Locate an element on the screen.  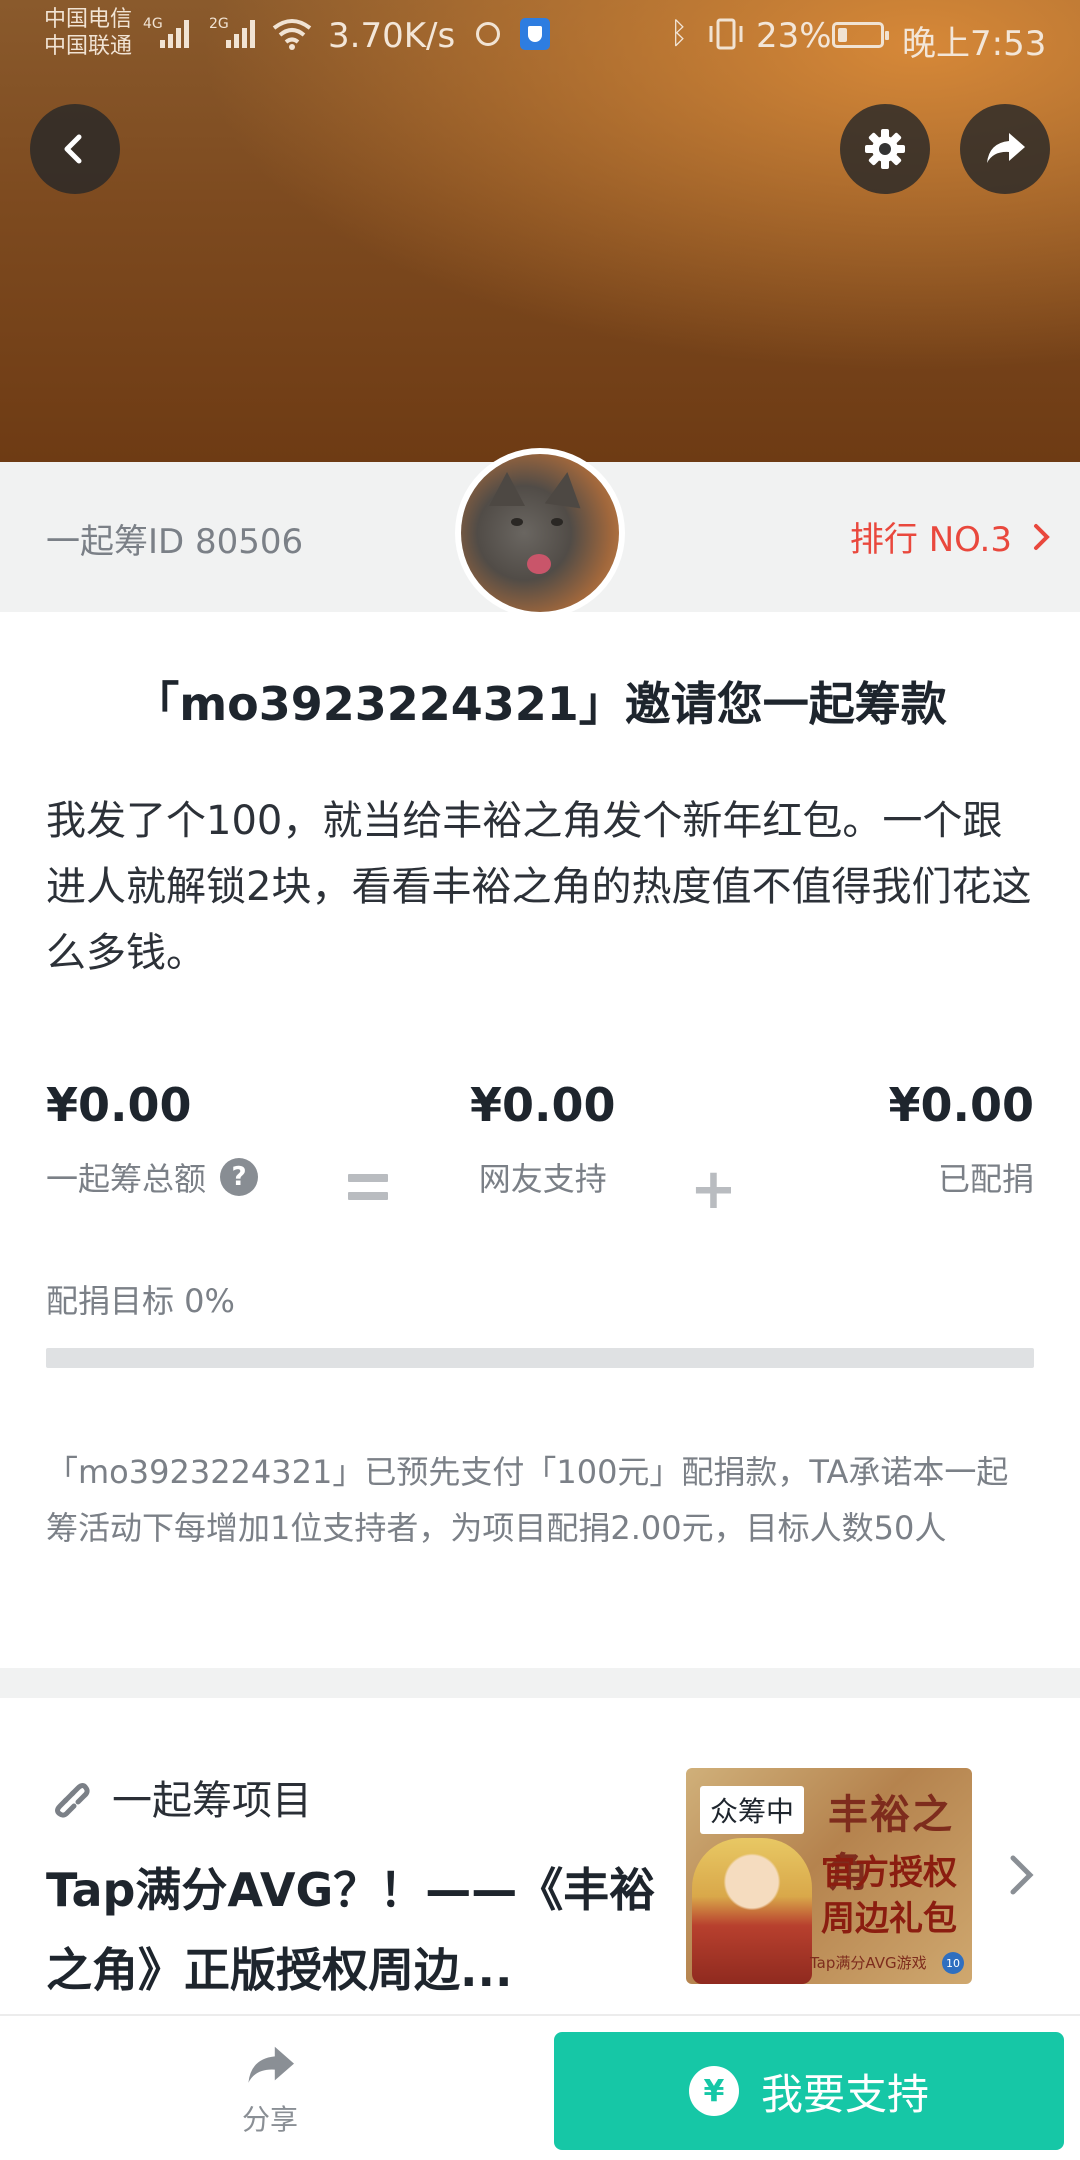
thumbnail-number-badge: 10 is located at coordinates (953, 1963).